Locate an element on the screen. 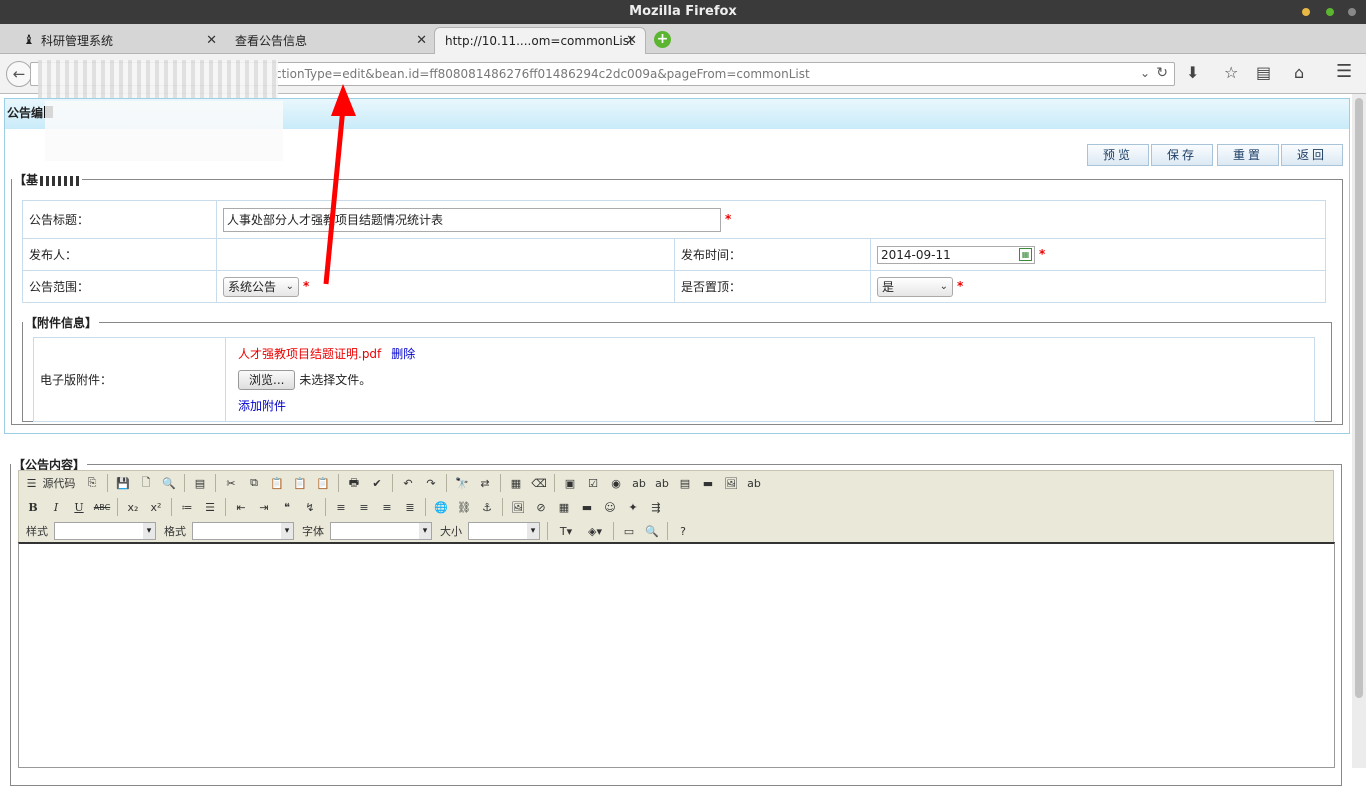 The height and width of the screenshot is (786, 1366). source-code-button: ☰ 源代码 is located at coordinates (51, 483).